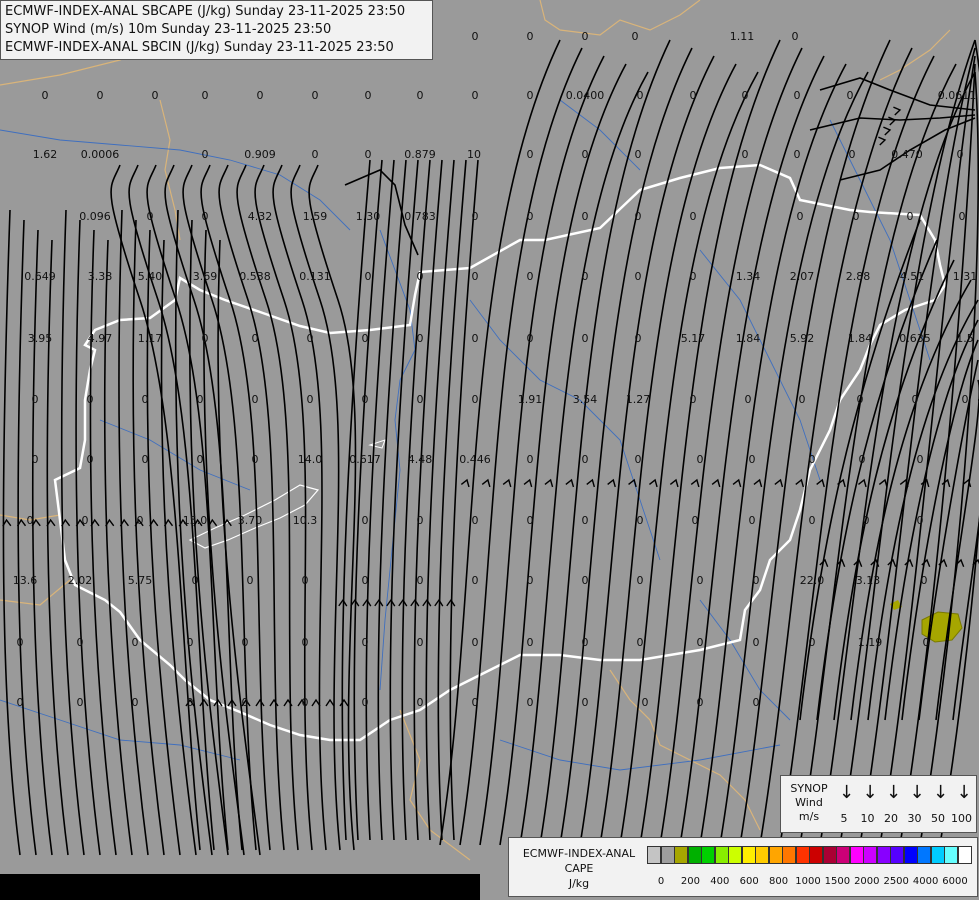 The height and width of the screenshot is (900, 979). Describe the element at coordinates (638, 399) in the screenshot. I see `cin-value-label: 1.27` at that location.